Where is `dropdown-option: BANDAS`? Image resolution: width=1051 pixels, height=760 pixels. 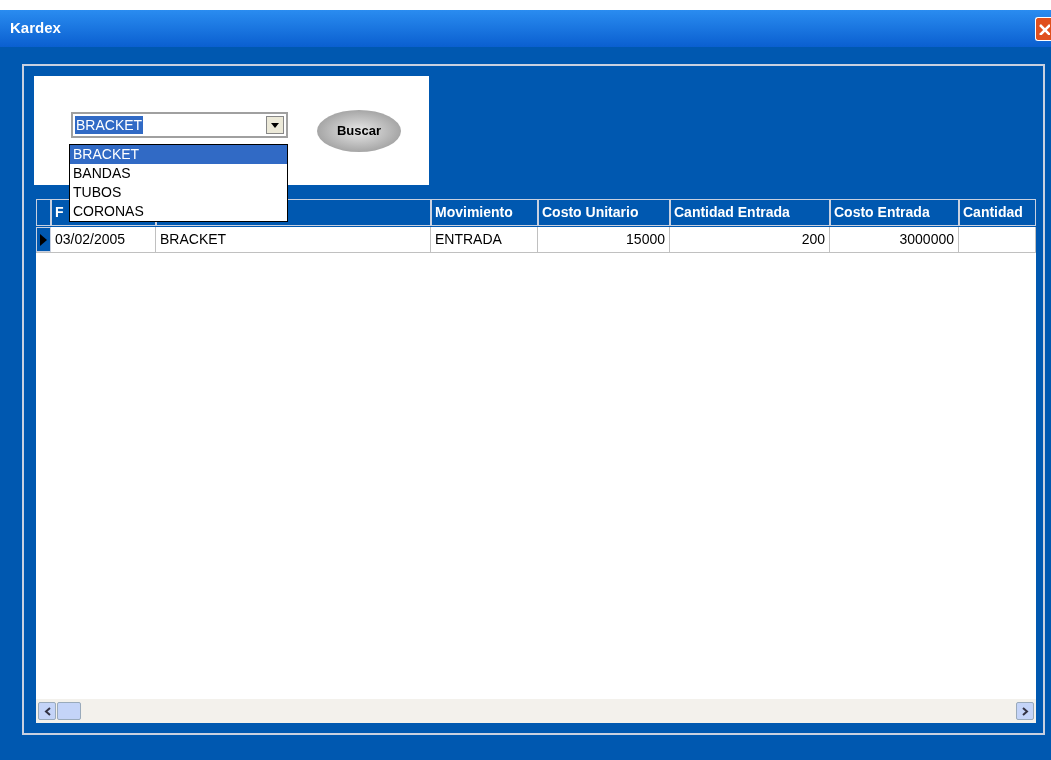 dropdown-option: BANDAS is located at coordinates (178, 173).